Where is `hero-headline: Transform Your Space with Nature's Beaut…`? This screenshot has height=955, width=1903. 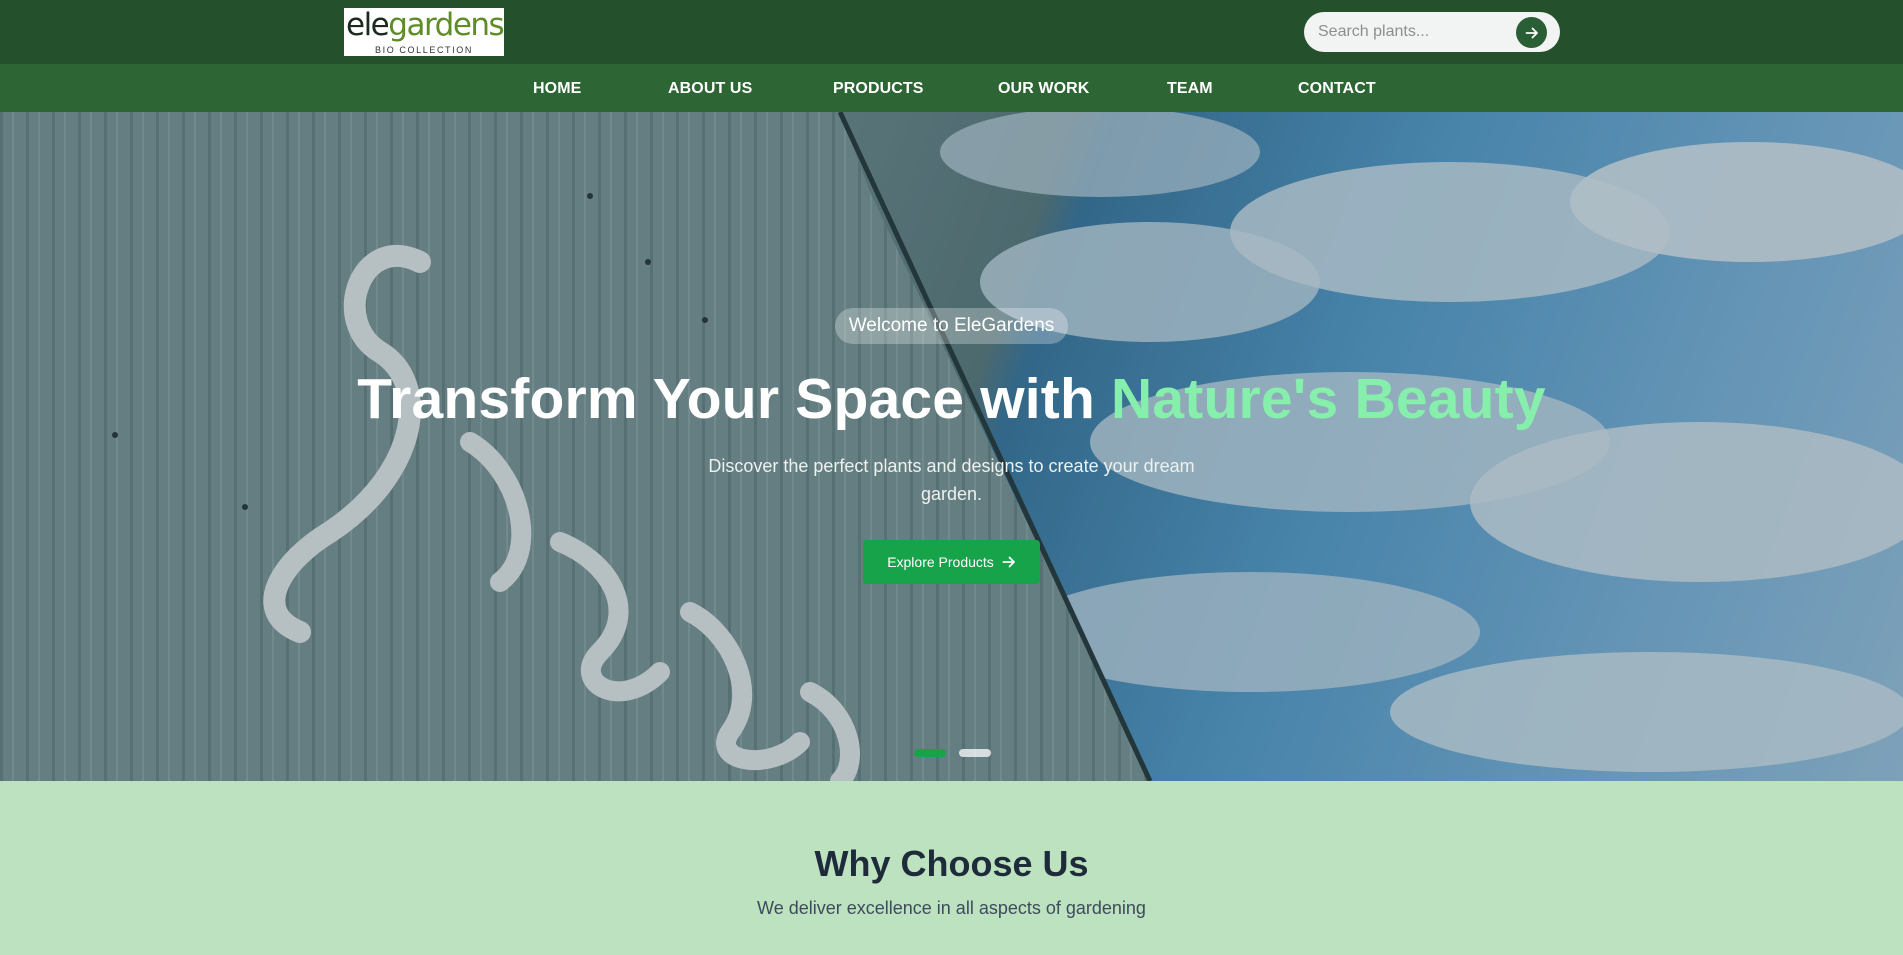
hero-headline: Transform Your Space with Nature's Beaut… is located at coordinates (951, 399).